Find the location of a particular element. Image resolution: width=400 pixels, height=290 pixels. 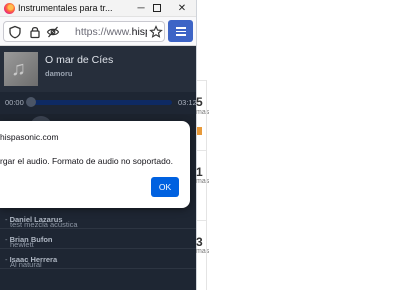

hamburger-menu-icon is located at coordinates (180, 31).